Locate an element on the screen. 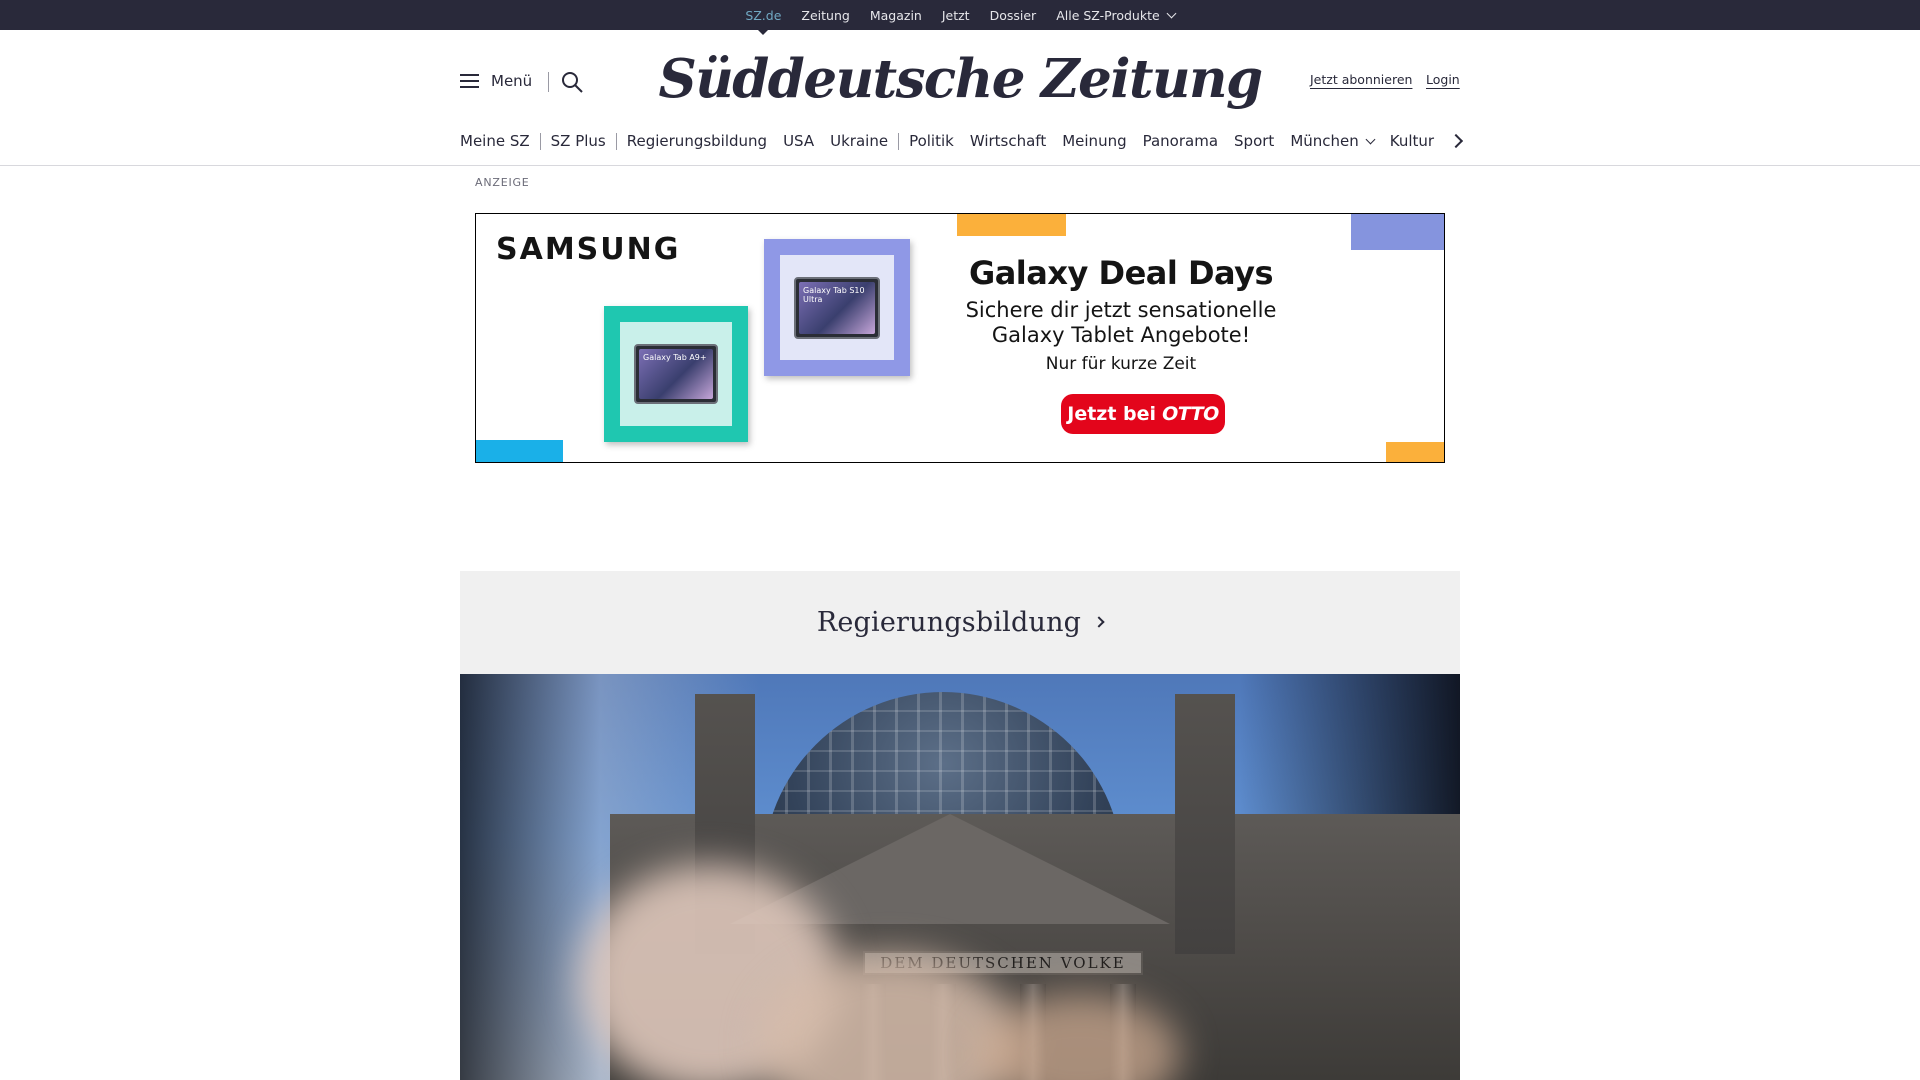 This screenshot has width=1920, height=1080. nav-item-sport: Sport is located at coordinates (1254, 141).